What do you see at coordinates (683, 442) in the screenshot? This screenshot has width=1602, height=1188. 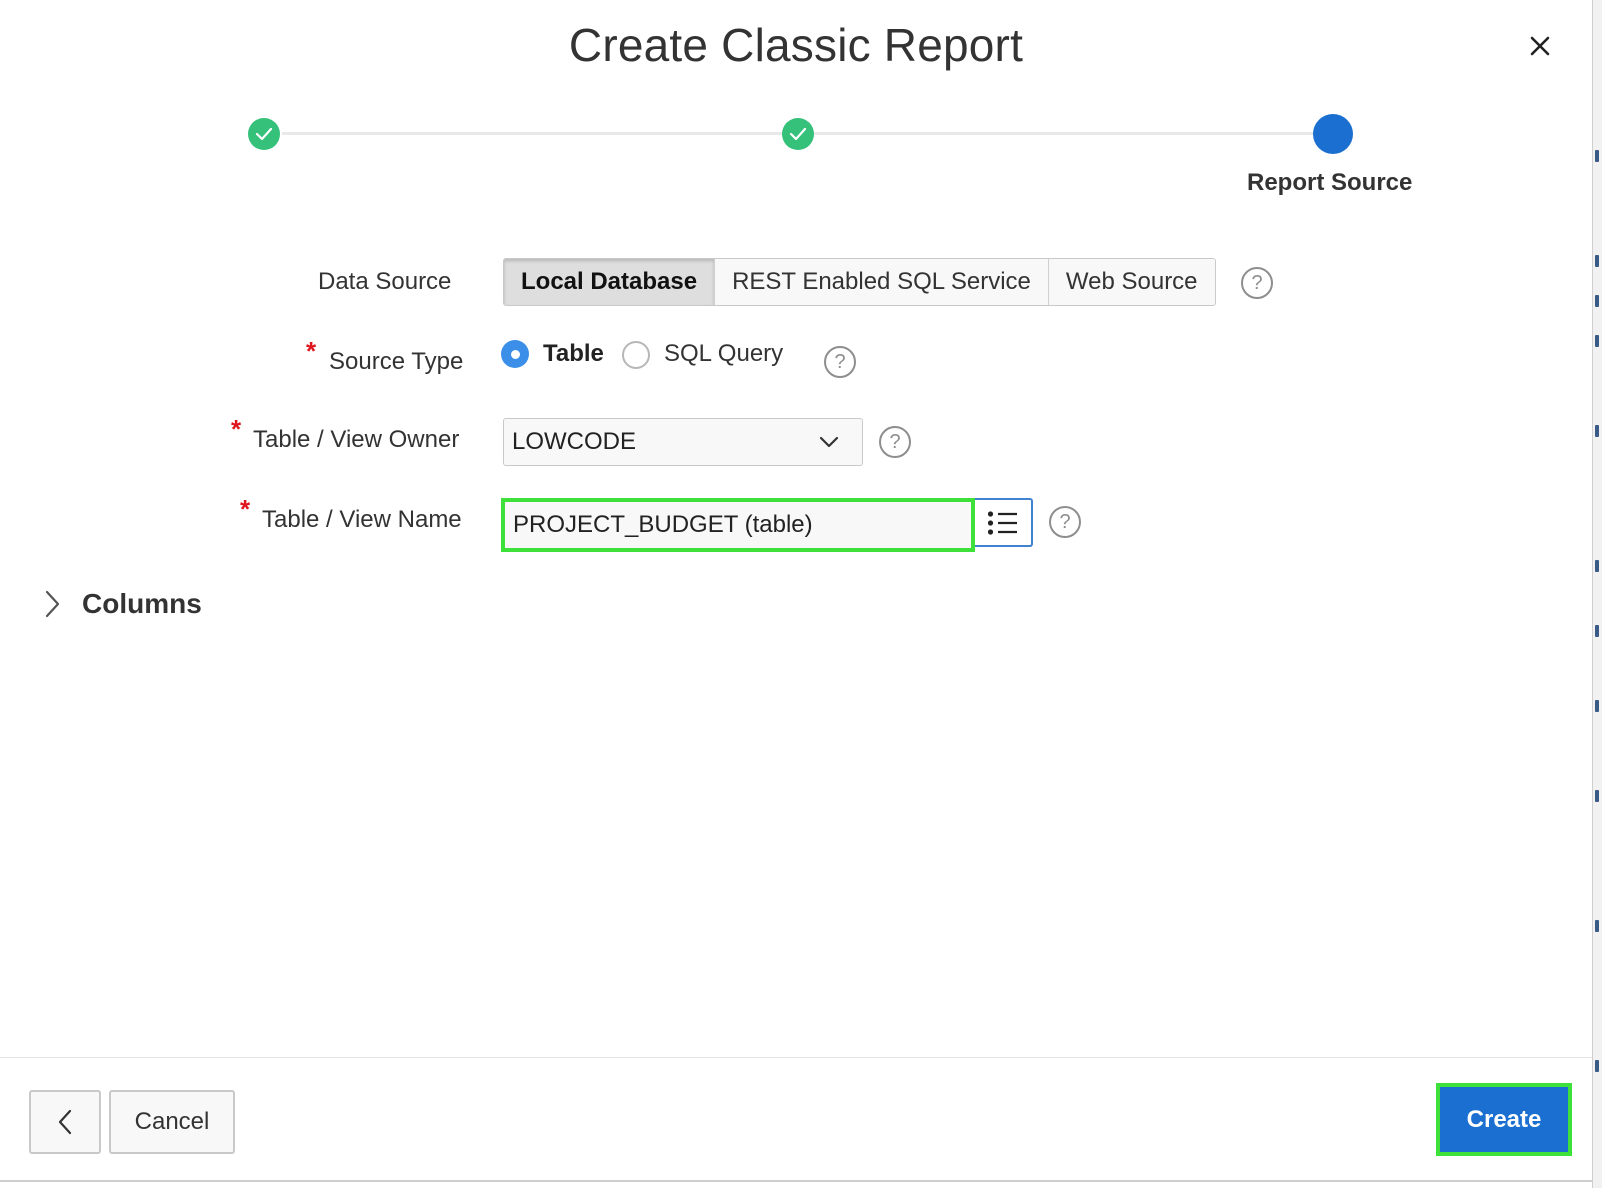 I see `owner-select: LOWCODE` at bounding box center [683, 442].